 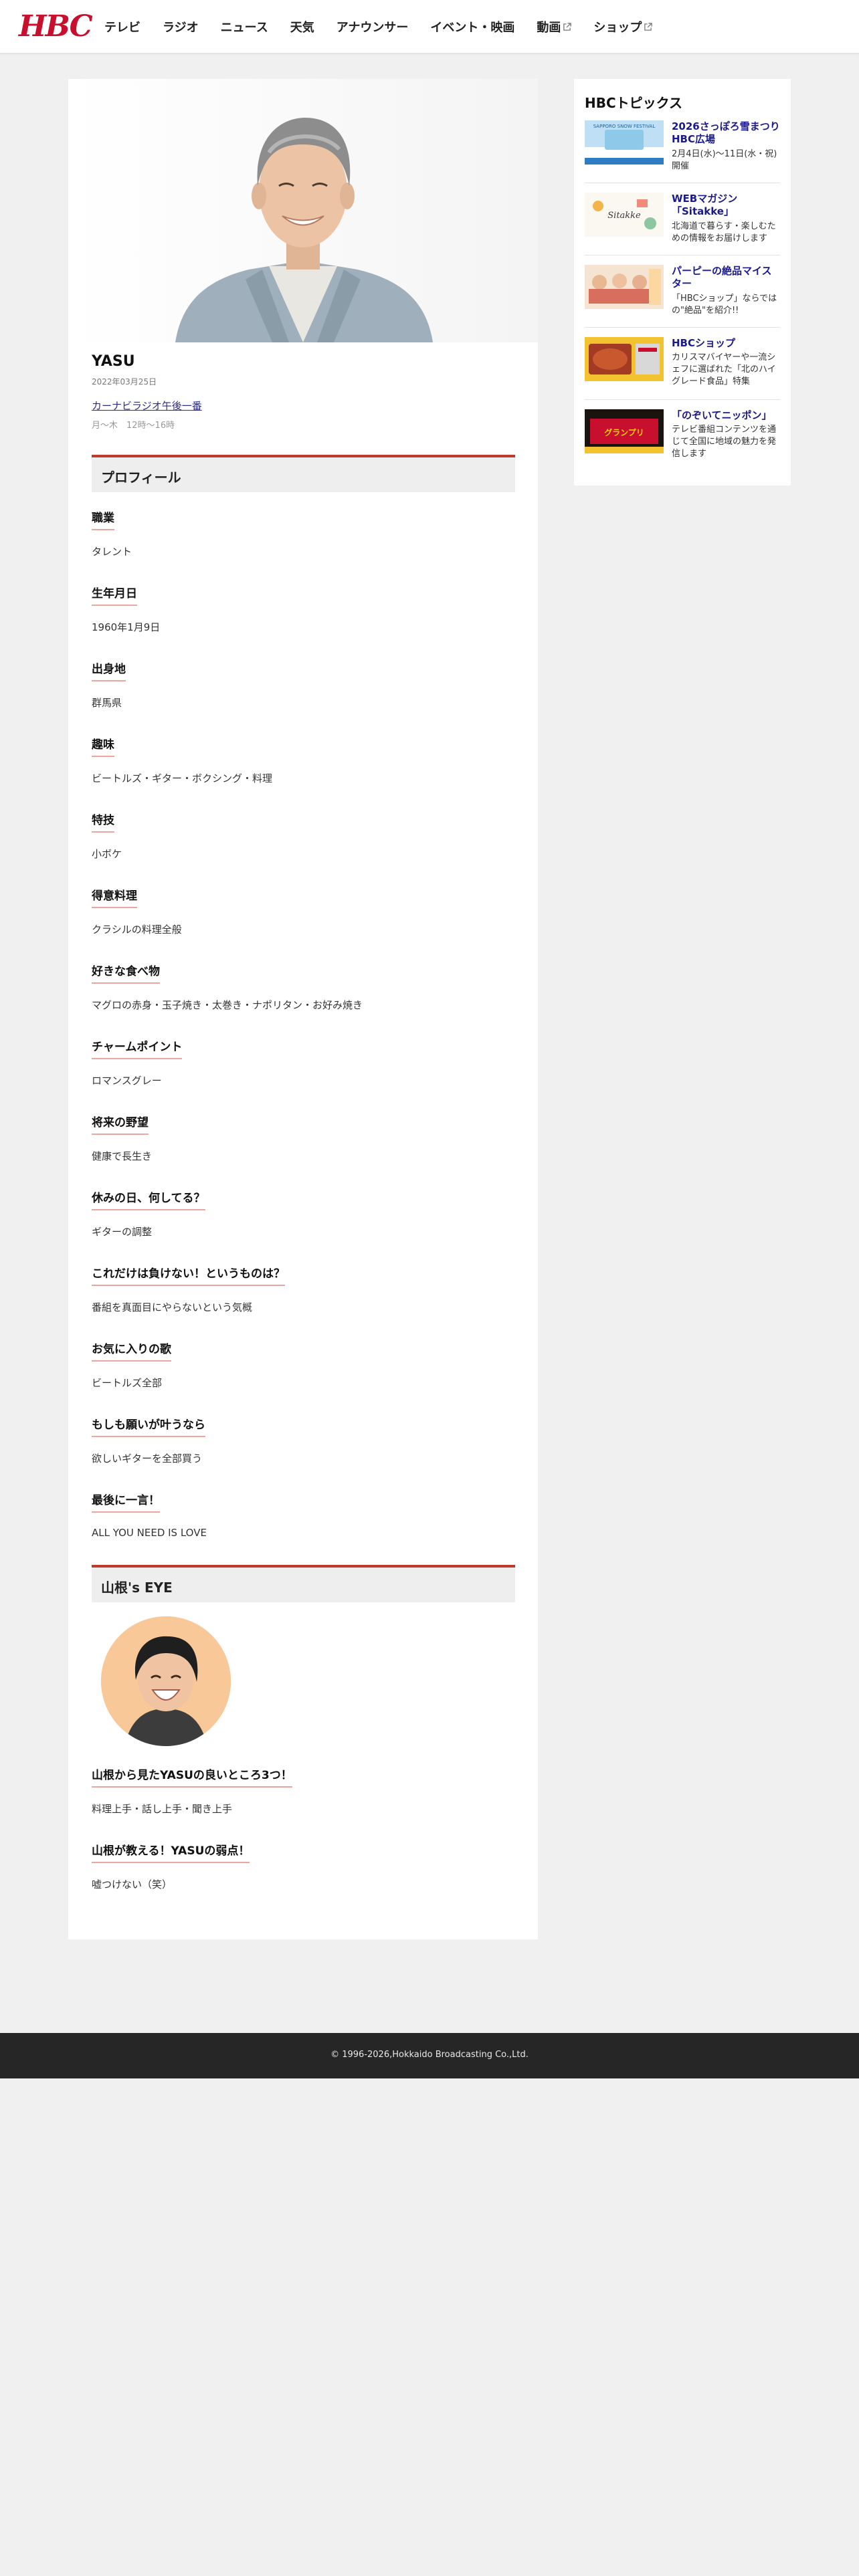 I want to click on nav-weather: 天気, so click(x=302, y=27).